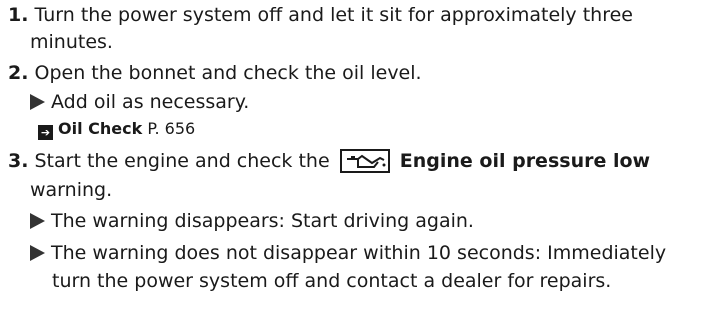 Image resolution: width=723 pixels, height=309 pixels. What do you see at coordinates (228, 73) in the screenshot?
I see `step-text: Open the bonnet and check the oil level.` at bounding box center [228, 73].